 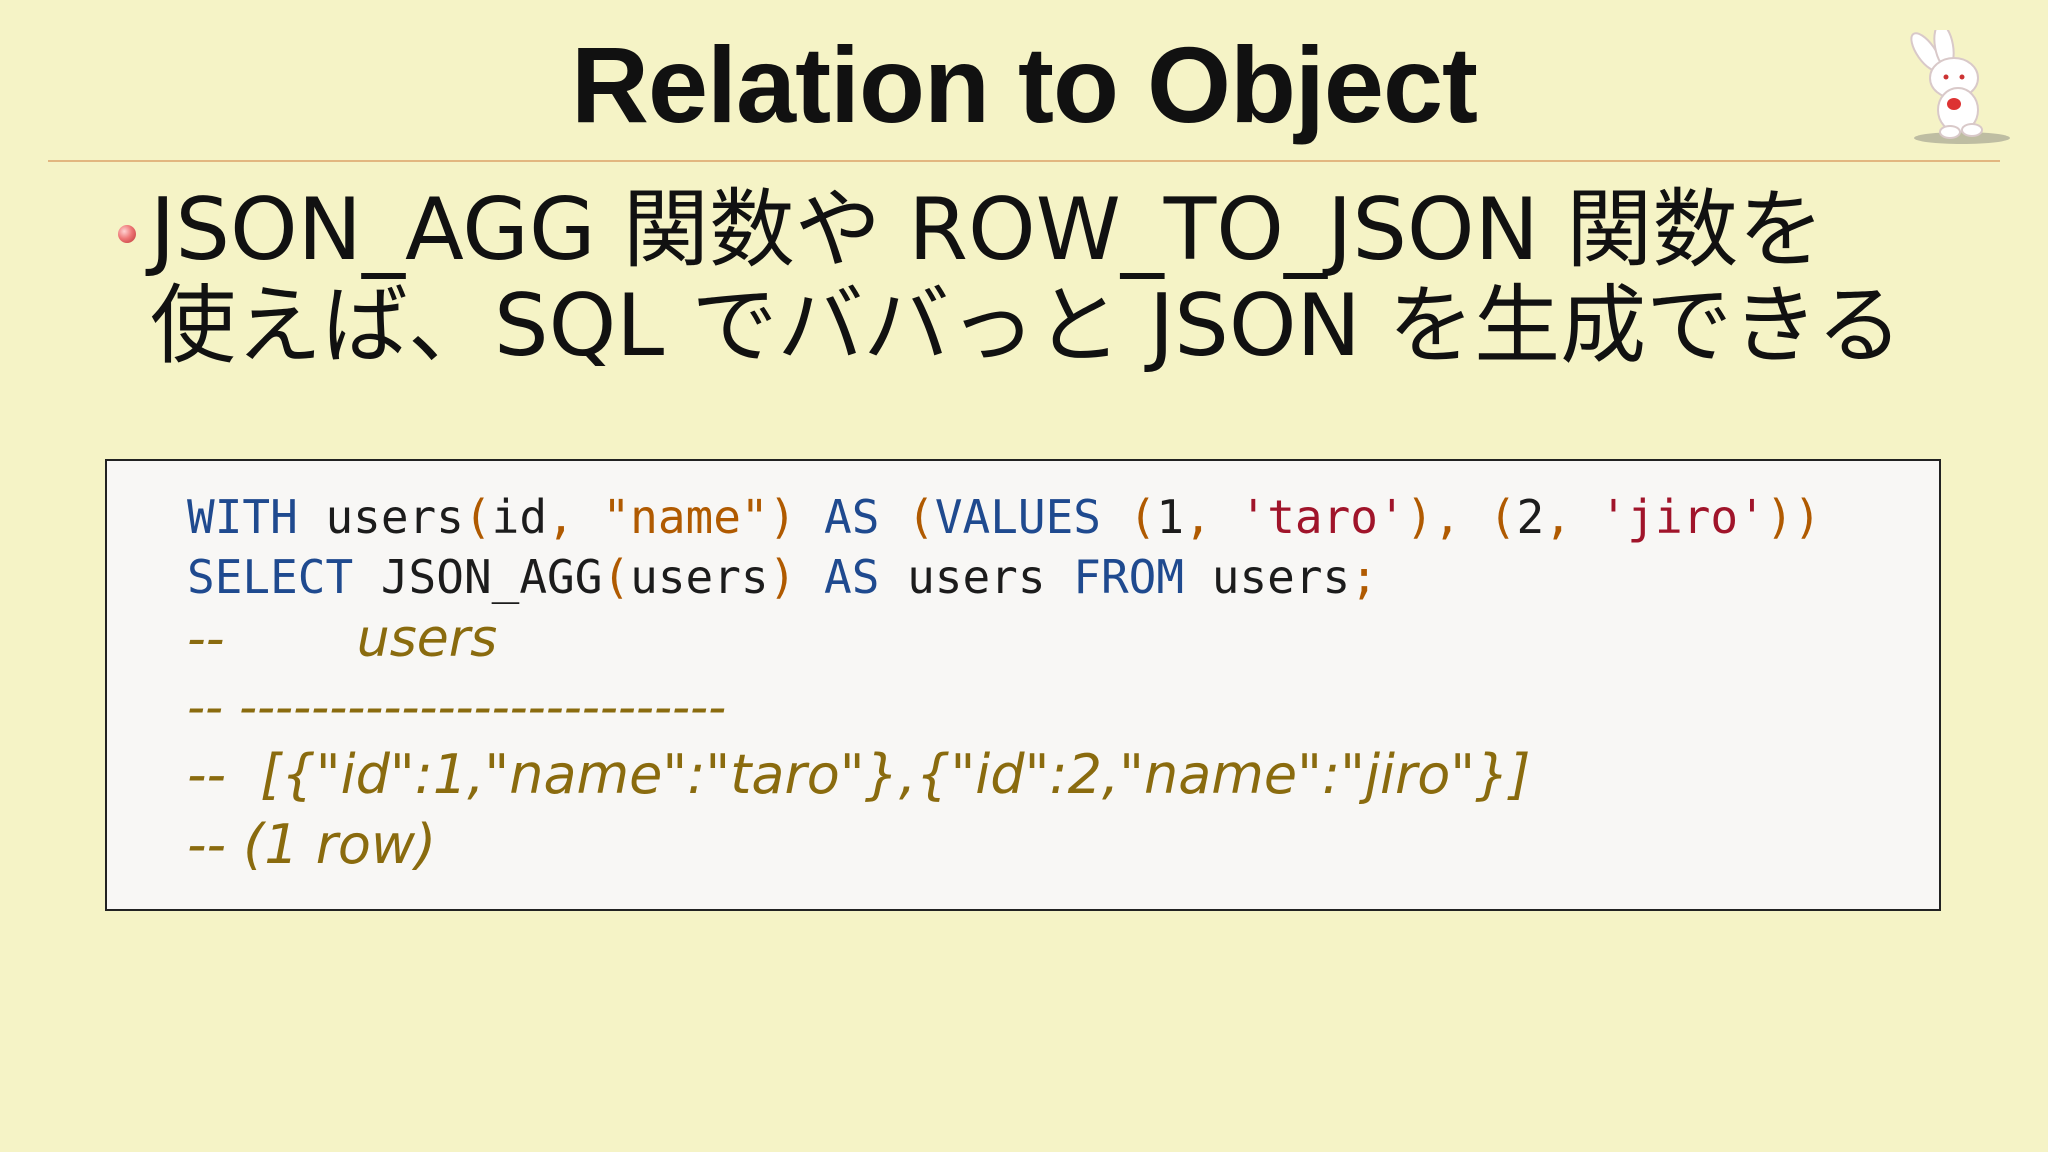 What do you see at coordinates (127, 234) in the screenshot?
I see `bullet-icon` at bounding box center [127, 234].